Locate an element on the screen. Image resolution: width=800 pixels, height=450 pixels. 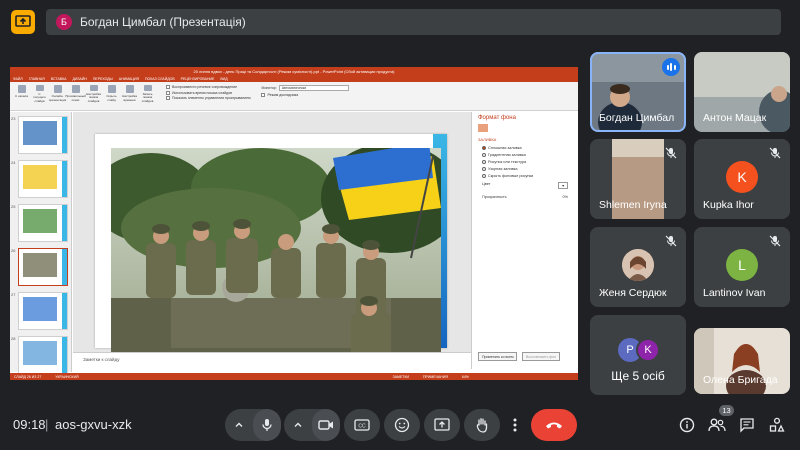
ribbon-button: Запись показа слайдов is located at coordinates (147, 94).